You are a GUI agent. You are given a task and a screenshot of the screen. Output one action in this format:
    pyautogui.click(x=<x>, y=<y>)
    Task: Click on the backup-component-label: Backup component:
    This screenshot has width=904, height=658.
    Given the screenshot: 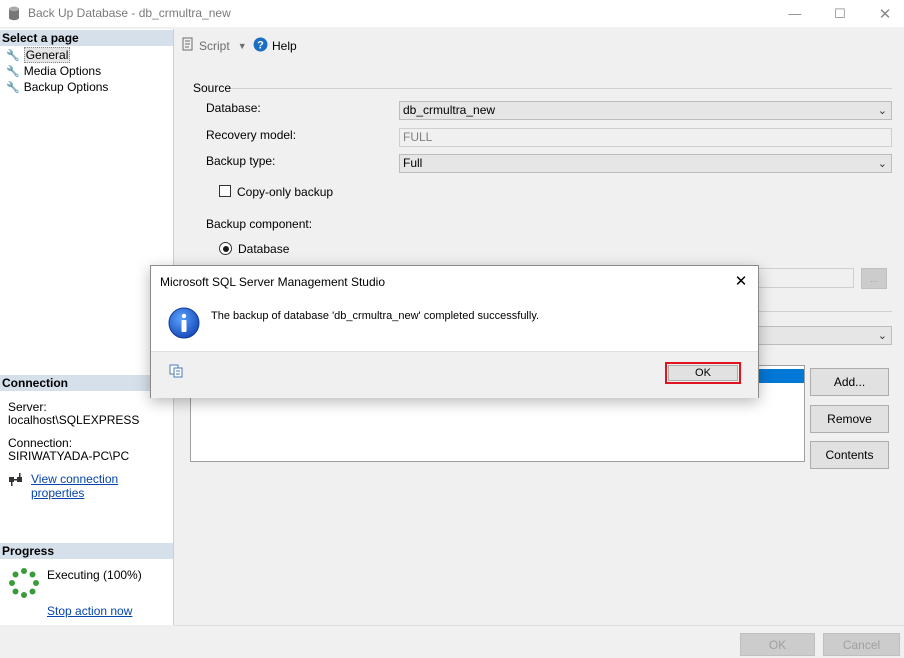 What is the action you would take?
    pyautogui.click(x=259, y=224)
    